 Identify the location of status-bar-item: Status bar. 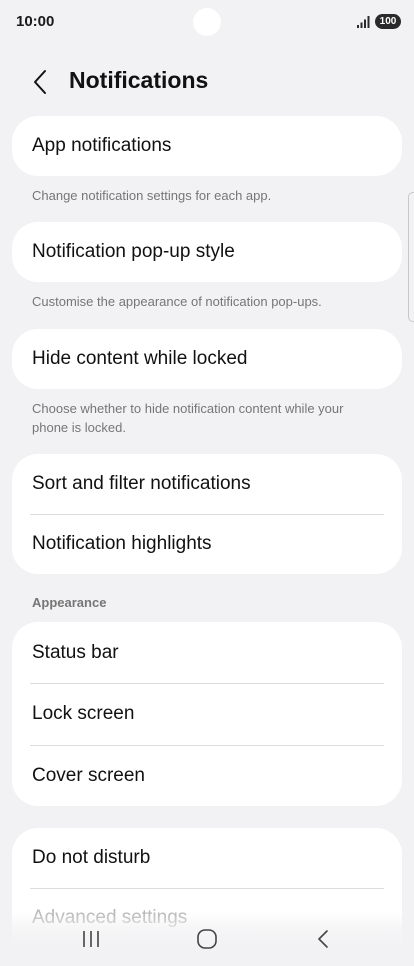
(207, 652).